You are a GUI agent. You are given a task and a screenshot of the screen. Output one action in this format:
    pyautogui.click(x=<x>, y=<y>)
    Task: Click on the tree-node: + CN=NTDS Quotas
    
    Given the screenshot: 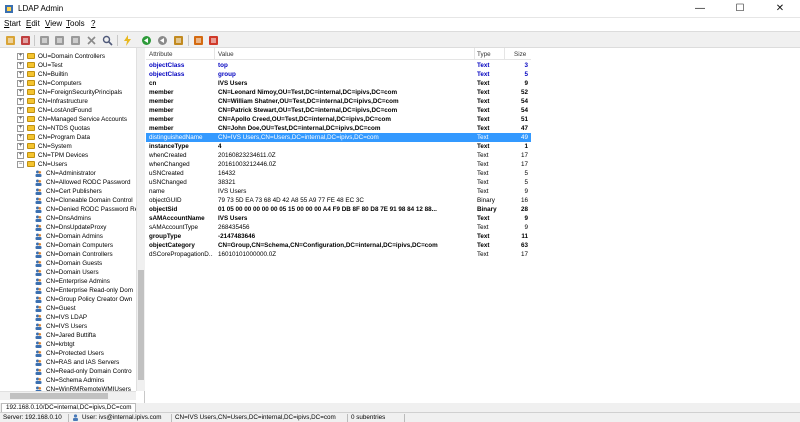 What is the action you would take?
    pyautogui.click(x=68, y=128)
    